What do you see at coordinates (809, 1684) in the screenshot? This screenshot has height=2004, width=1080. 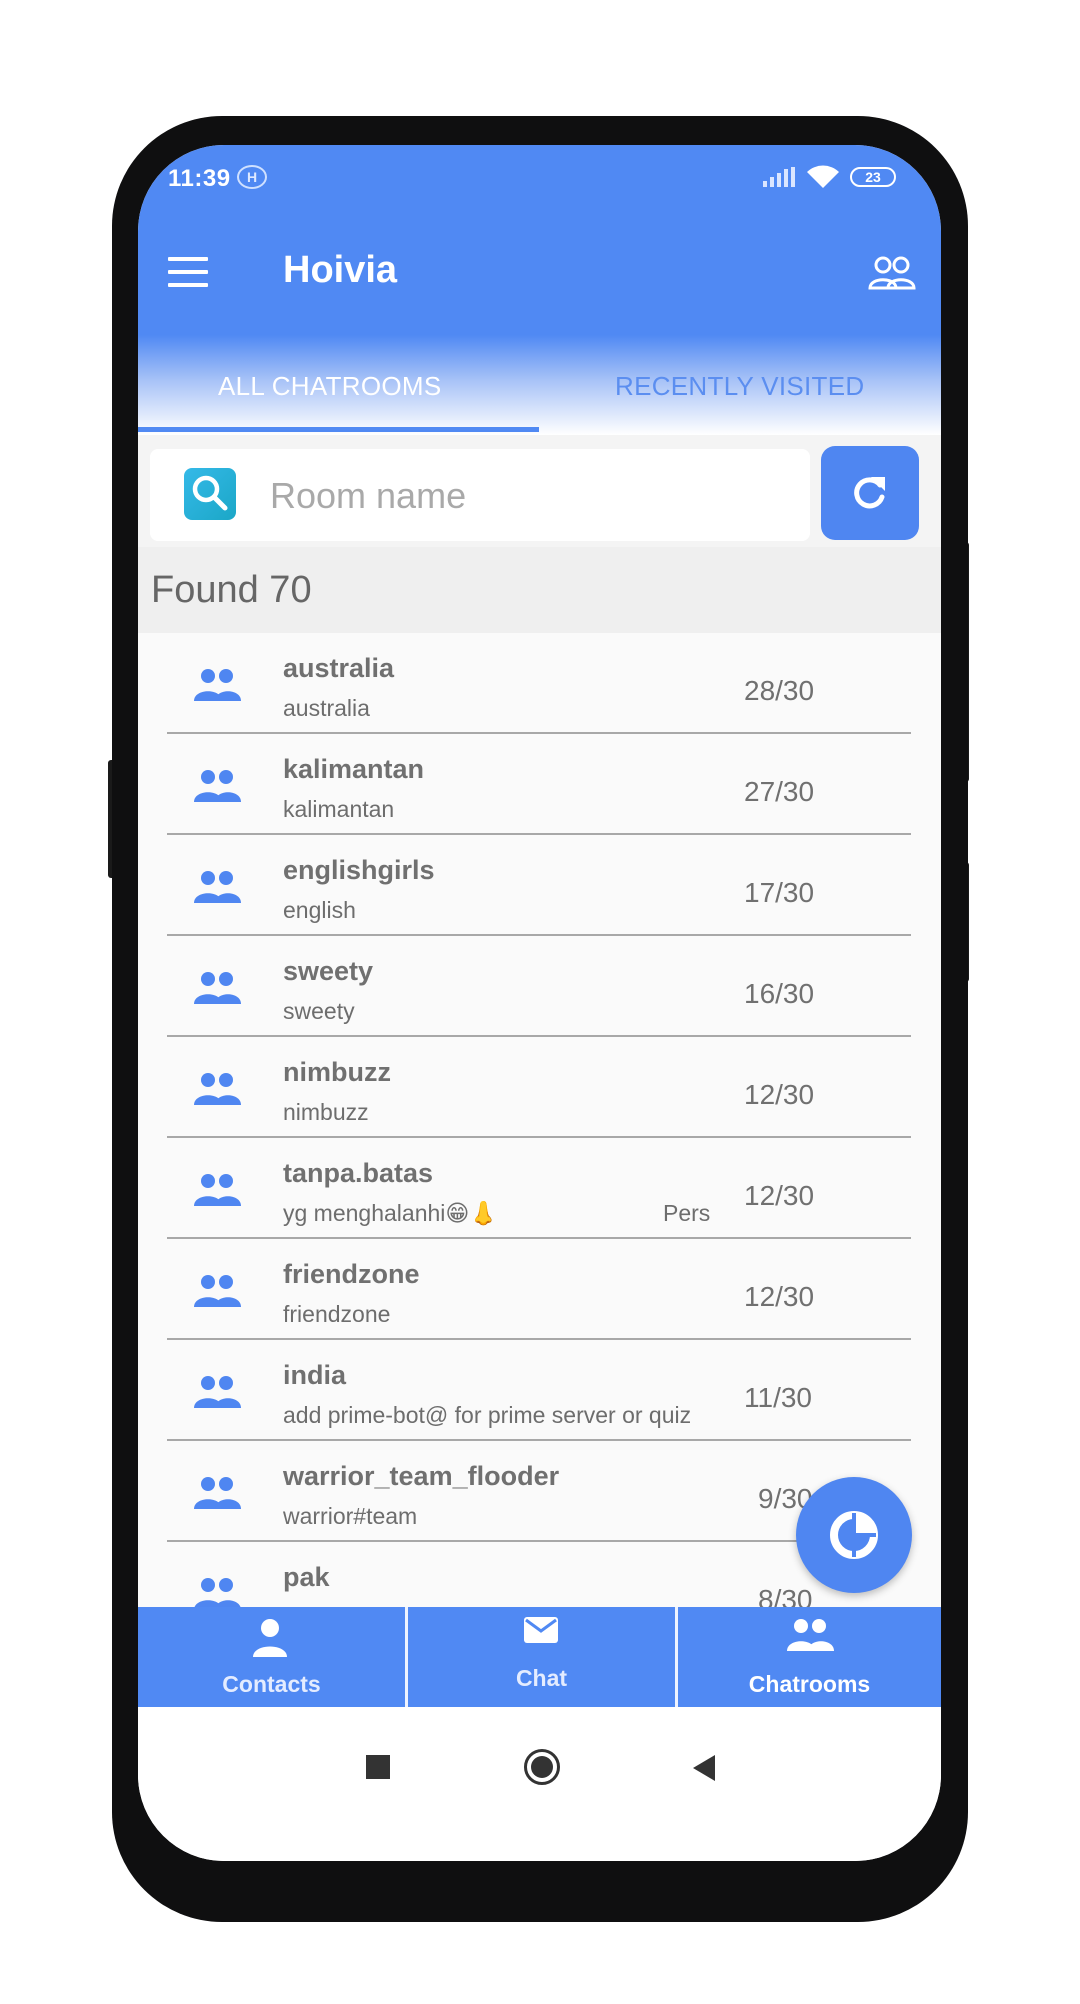 I see `nav-label: Chatrooms` at bounding box center [809, 1684].